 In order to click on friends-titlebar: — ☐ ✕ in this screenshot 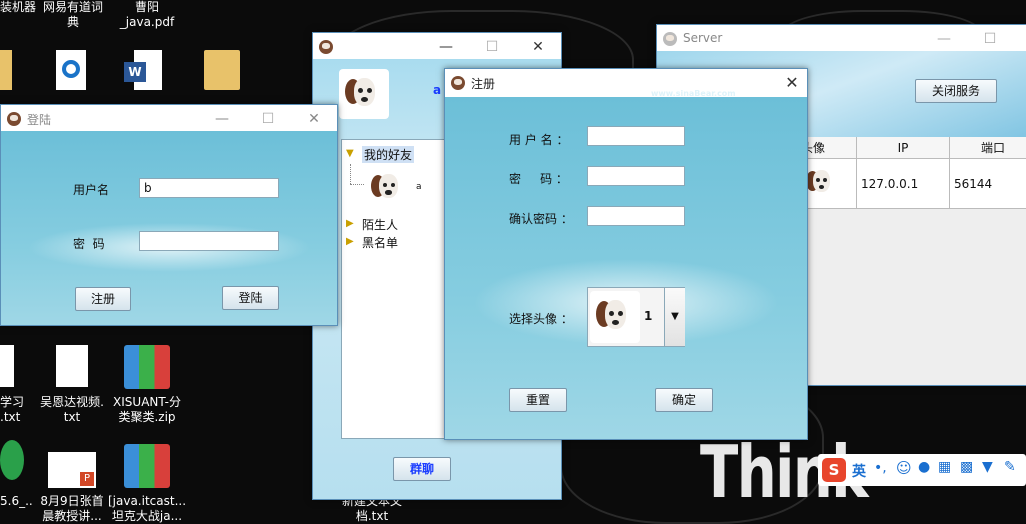, I will do `click(437, 46)`.